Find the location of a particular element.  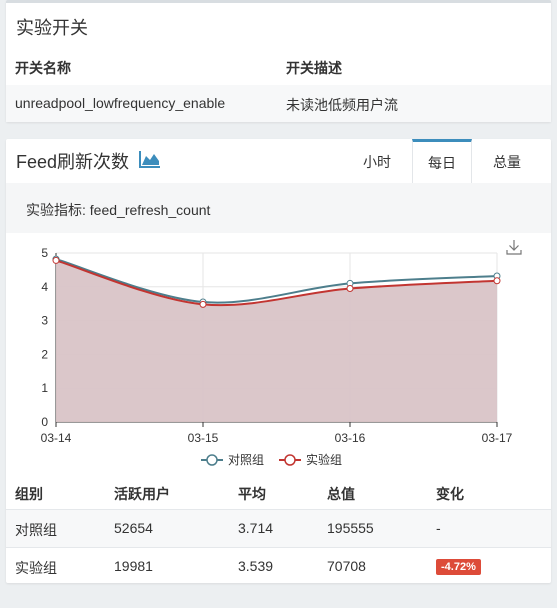

average-value: 3.539 is located at coordinates (256, 566).